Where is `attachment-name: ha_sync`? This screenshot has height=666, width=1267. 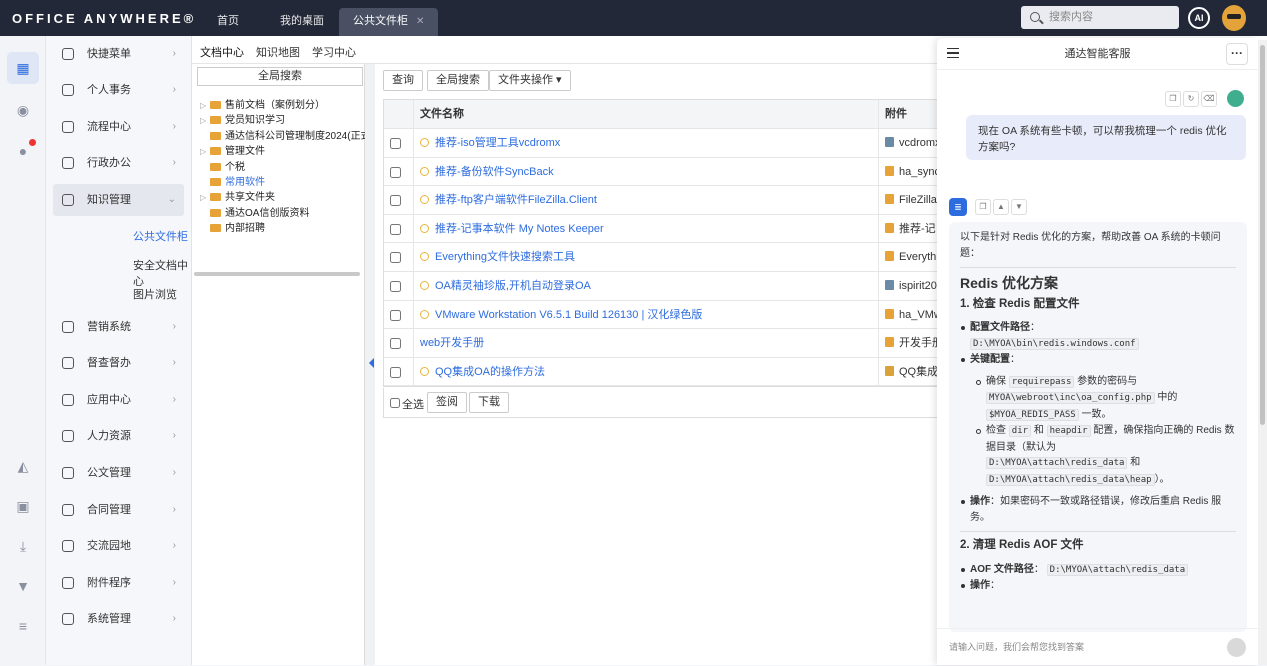
attachment-name: ha_sync is located at coordinates (919, 172).